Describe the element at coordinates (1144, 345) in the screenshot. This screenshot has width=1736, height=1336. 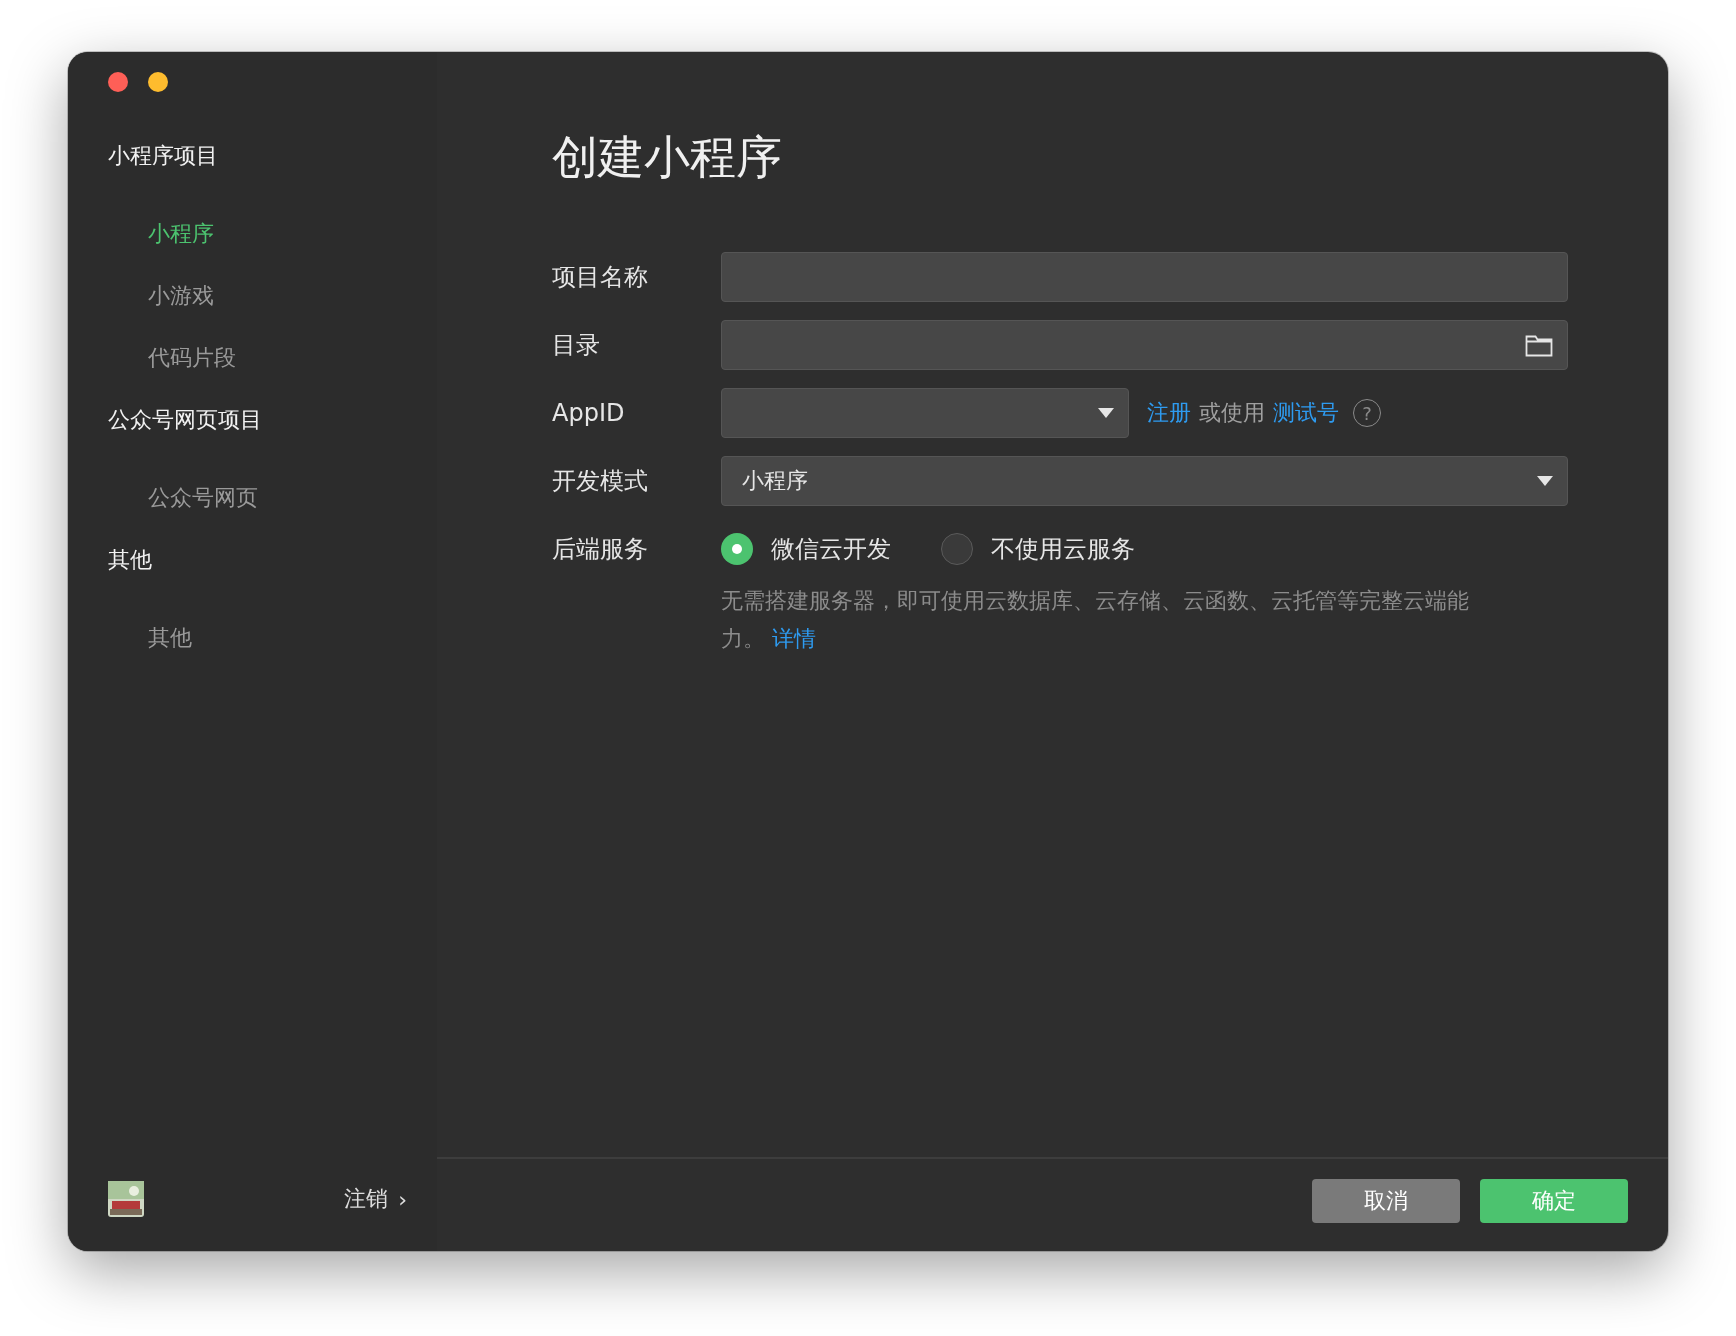
I see `directory-field` at that location.